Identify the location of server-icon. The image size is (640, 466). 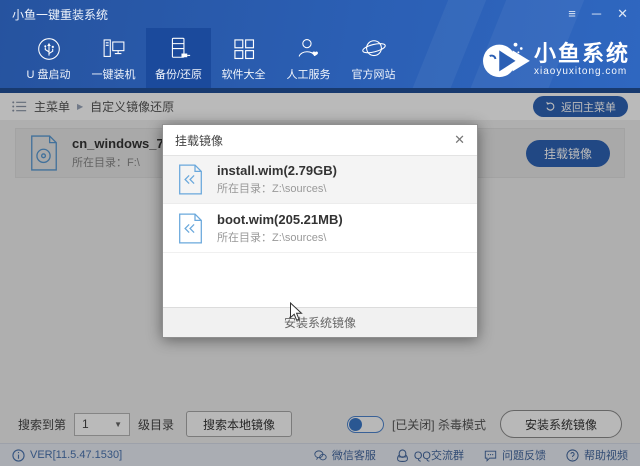
(180, 47).